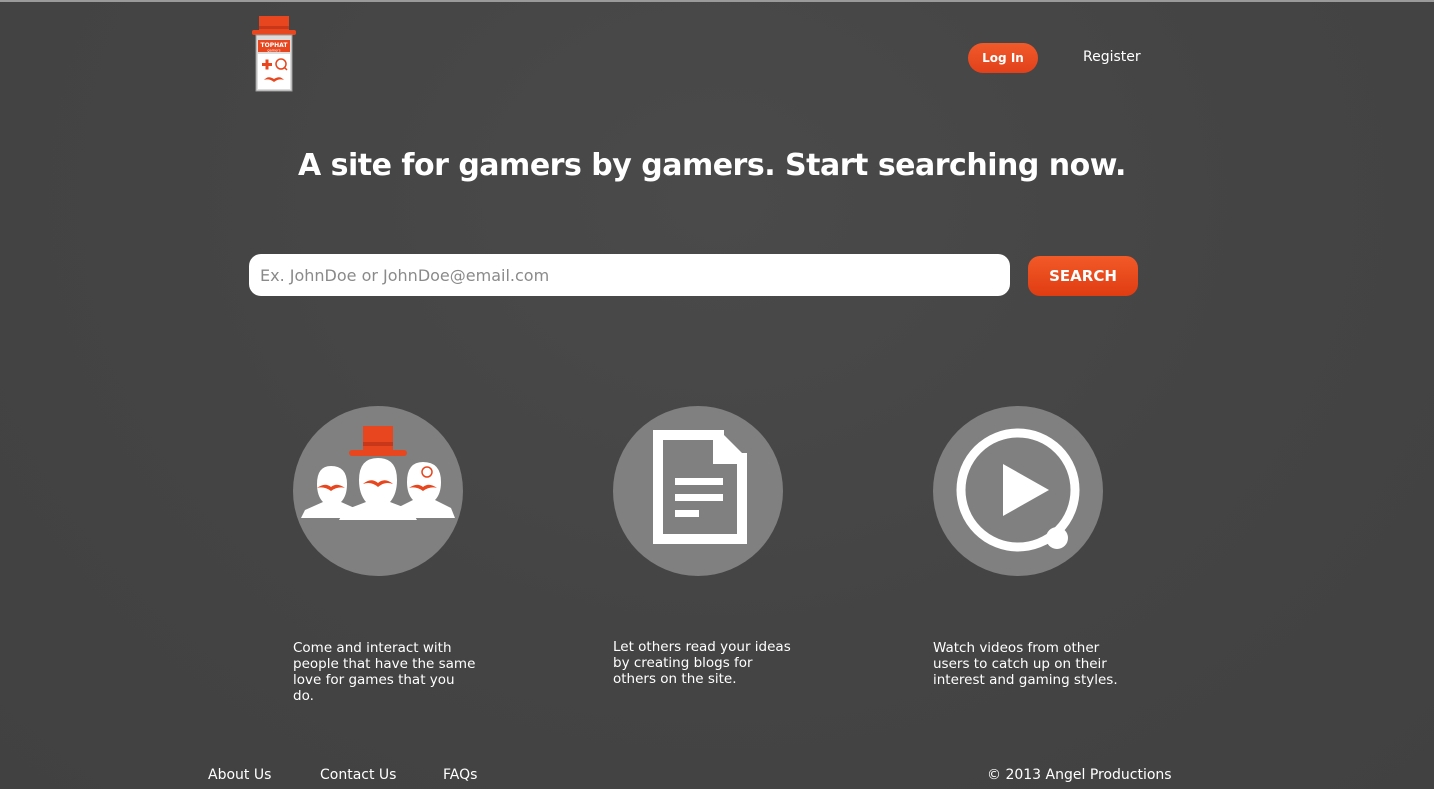 This screenshot has height=789, width=1434. I want to click on tophat-logo: TOPHAT gamers, so click(274, 54).